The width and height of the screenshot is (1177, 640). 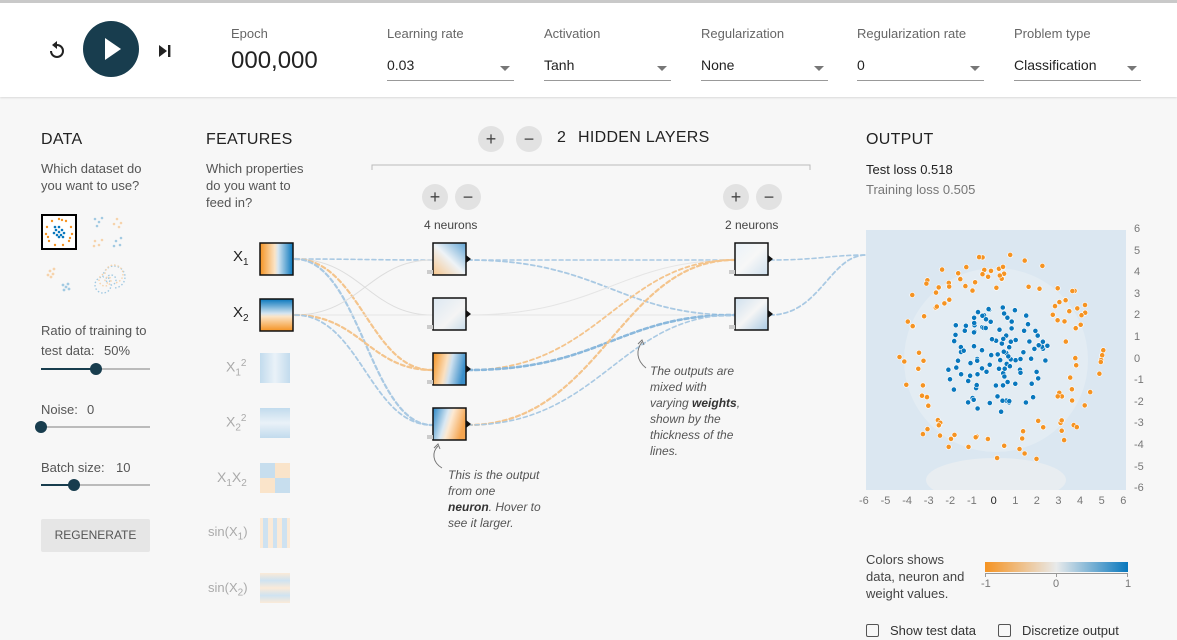 What do you see at coordinates (1137, 293) in the screenshot?
I see `y-tick-label: 3` at bounding box center [1137, 293].